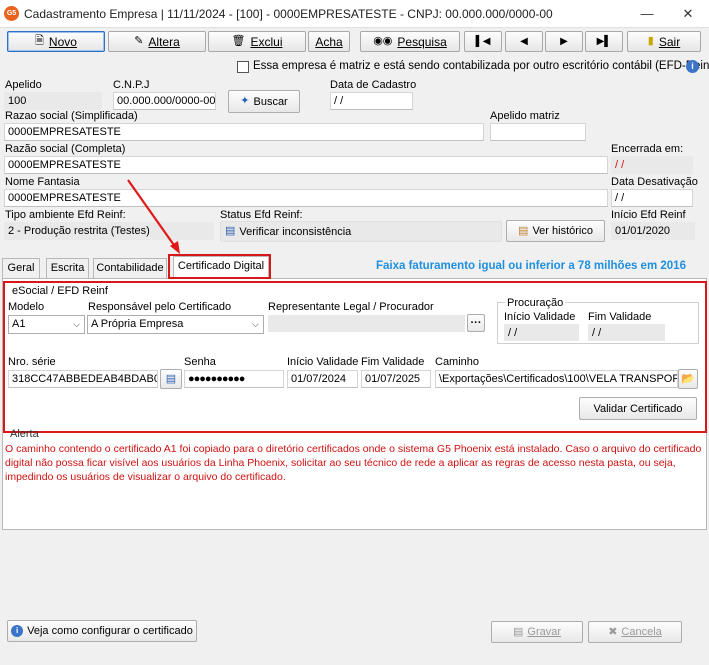 Image resolution: width=709 pixels, height=665 pixels. I want to click on representante-label: Representante Legal / Procurador, so click(351, 307).